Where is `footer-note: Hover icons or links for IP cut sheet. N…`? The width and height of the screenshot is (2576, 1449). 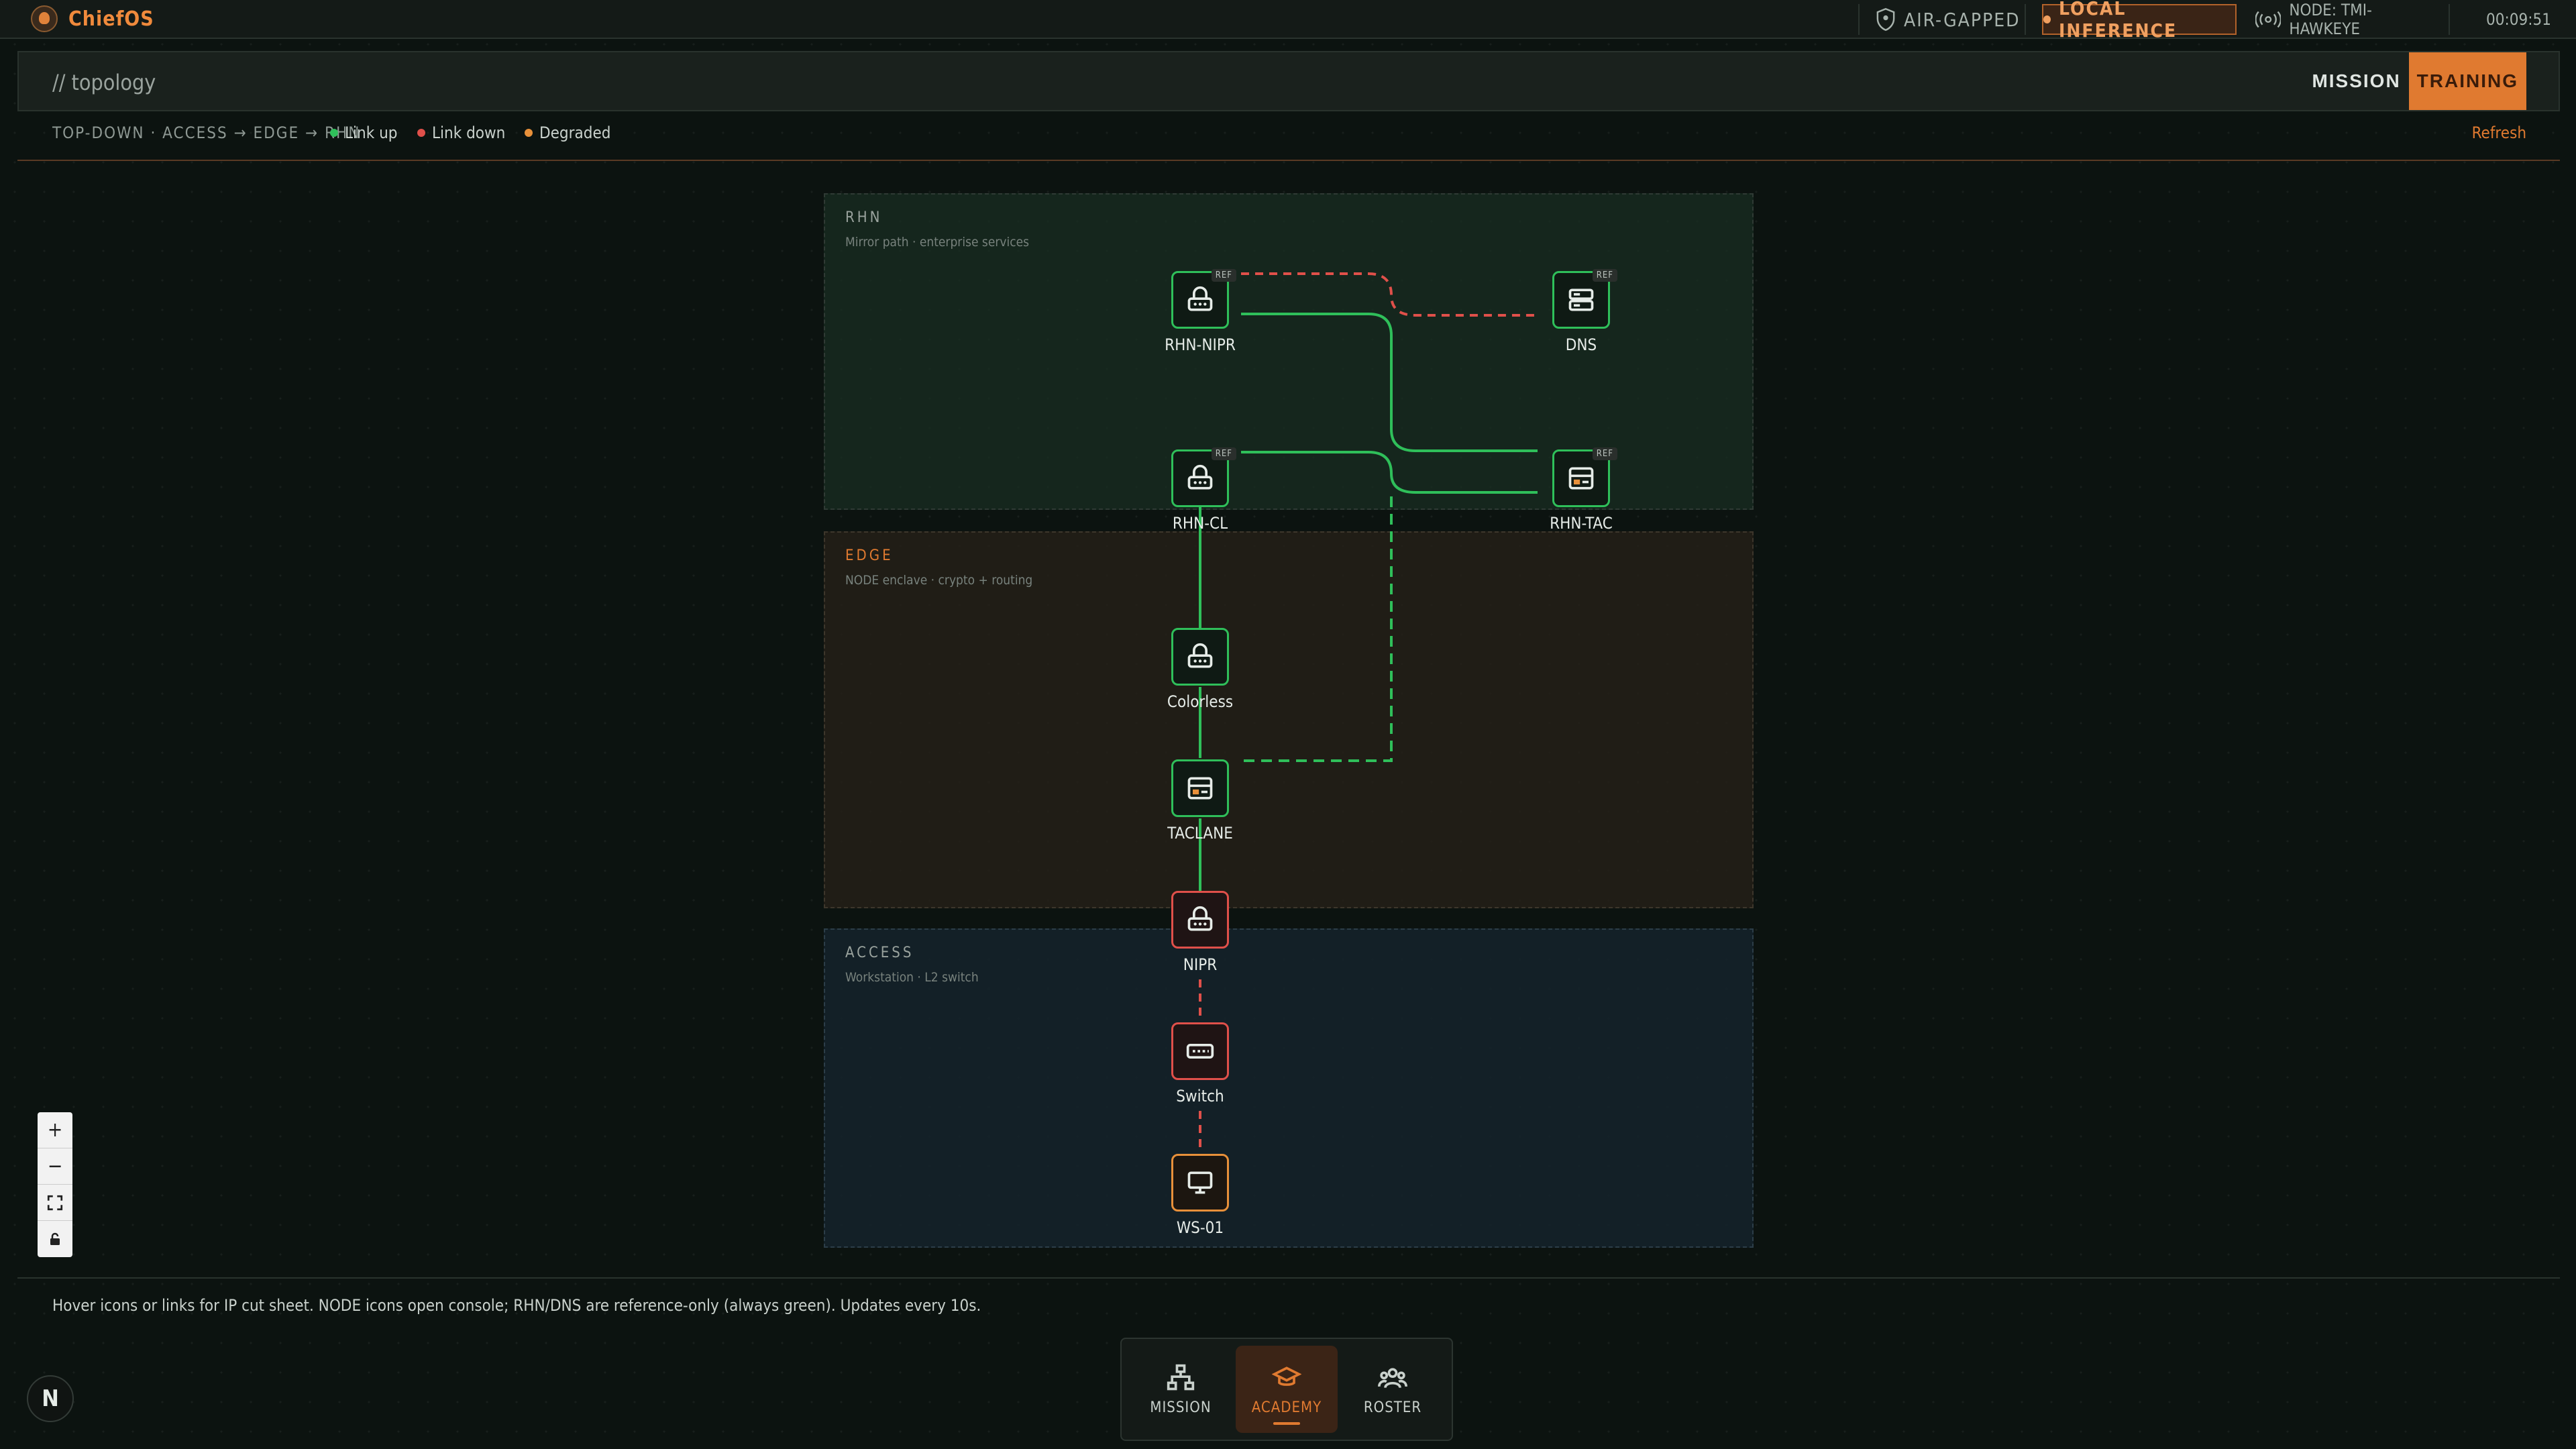 footer-note: Hover icons or links for IP cut sheet. N… is located at coordinates (516, 1305).